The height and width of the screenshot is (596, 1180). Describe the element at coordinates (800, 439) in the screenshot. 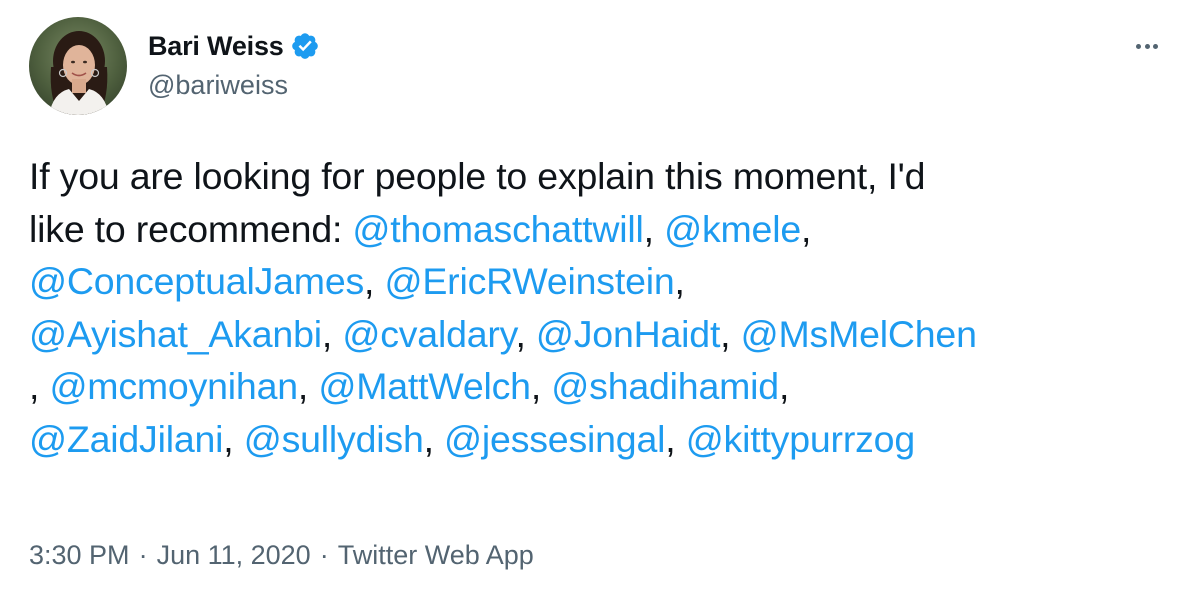

I see `mention-link: @kittypurrzog` at that location.